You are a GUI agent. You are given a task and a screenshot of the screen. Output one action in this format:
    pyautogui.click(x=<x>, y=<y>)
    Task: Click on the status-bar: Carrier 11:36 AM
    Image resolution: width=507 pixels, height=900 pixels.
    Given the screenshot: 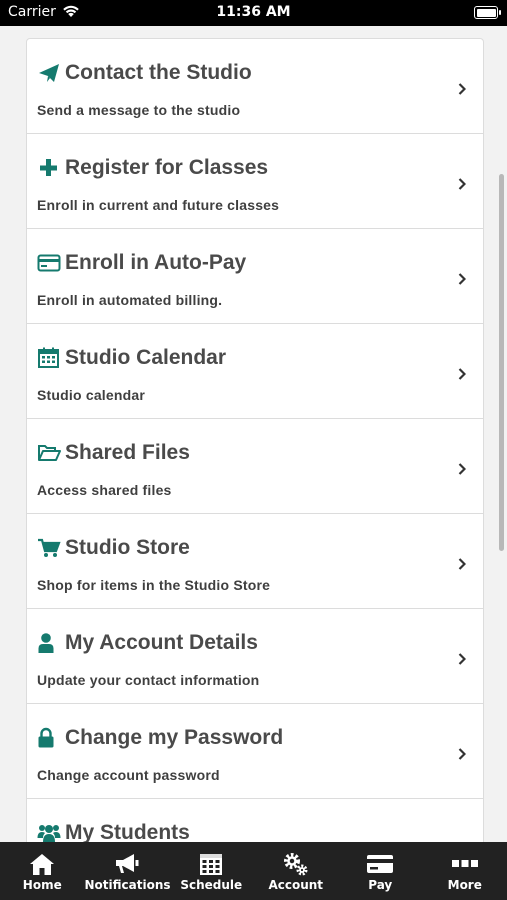 What is the action you would take?
    pyautogui.click(x=253, y=13)
    